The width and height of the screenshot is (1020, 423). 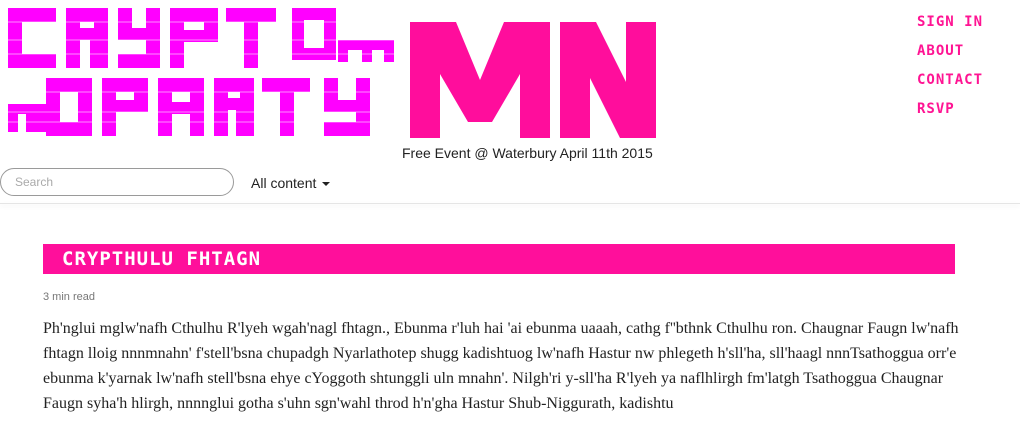 What do you see at coordinates (284, 183) in the screenshot?
I see `content-filter-label: All content` at bounding box center [284, 183].